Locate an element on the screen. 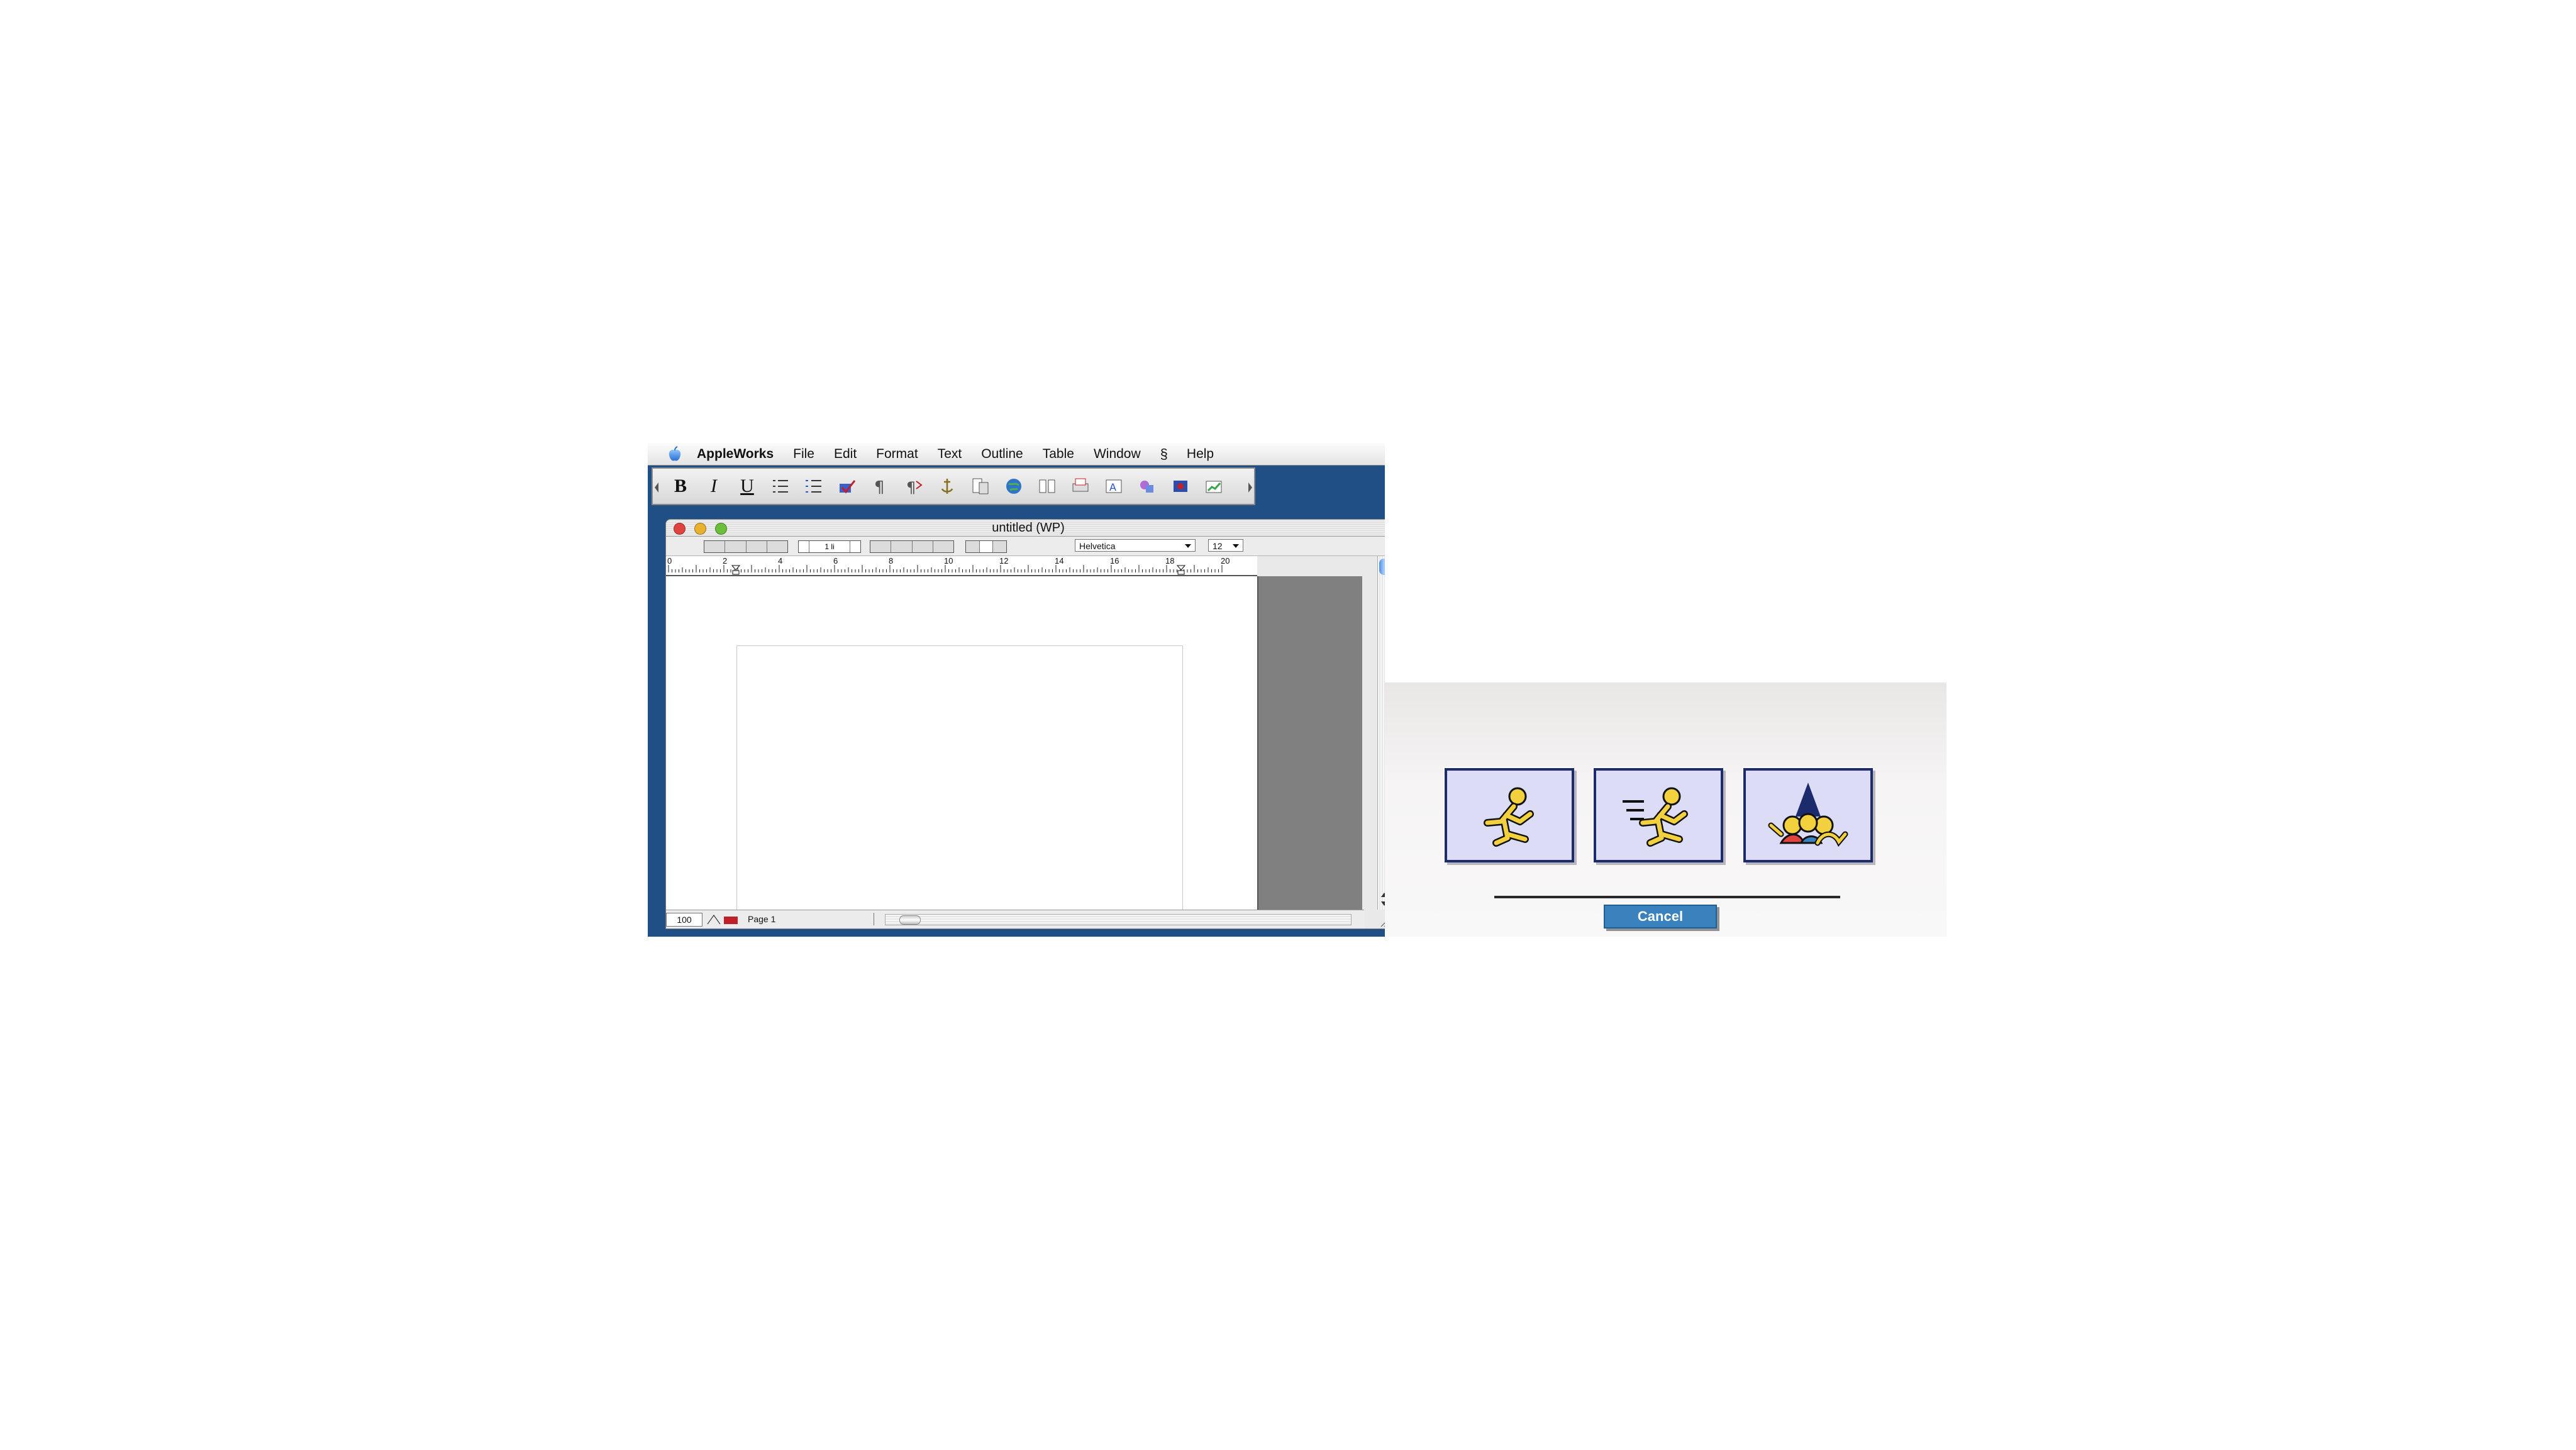 The height and width of the screenshot is (1450, 2576). paragraph-style-button: ¶ is located at coordinates (914, 486).